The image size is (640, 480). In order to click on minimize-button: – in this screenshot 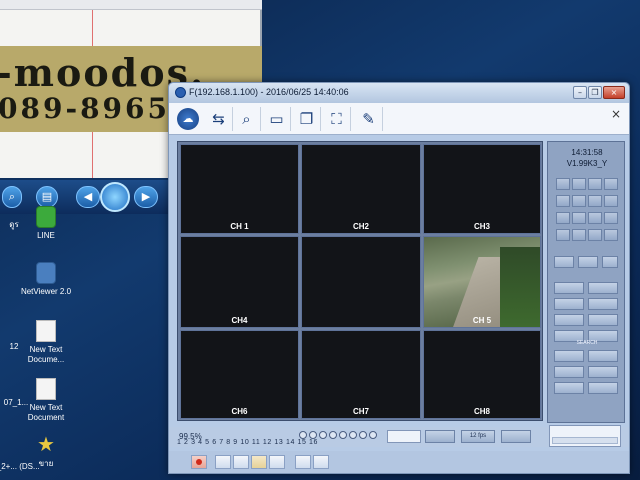, I will do `click(580, 92)`.